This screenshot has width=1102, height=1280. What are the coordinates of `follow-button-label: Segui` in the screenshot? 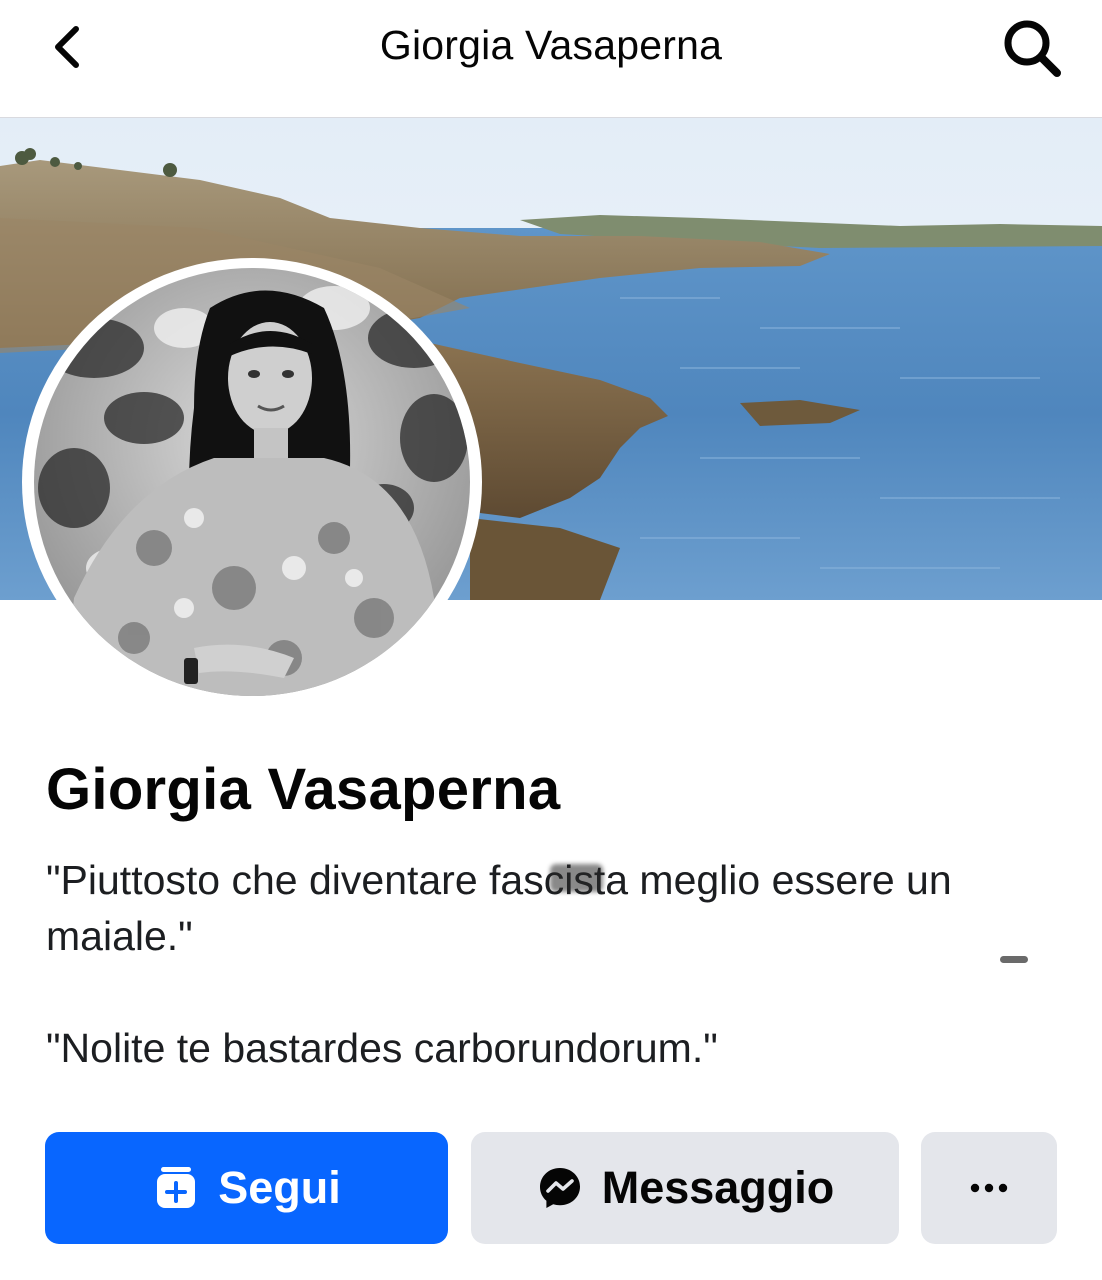 It's located at (279, 1187).